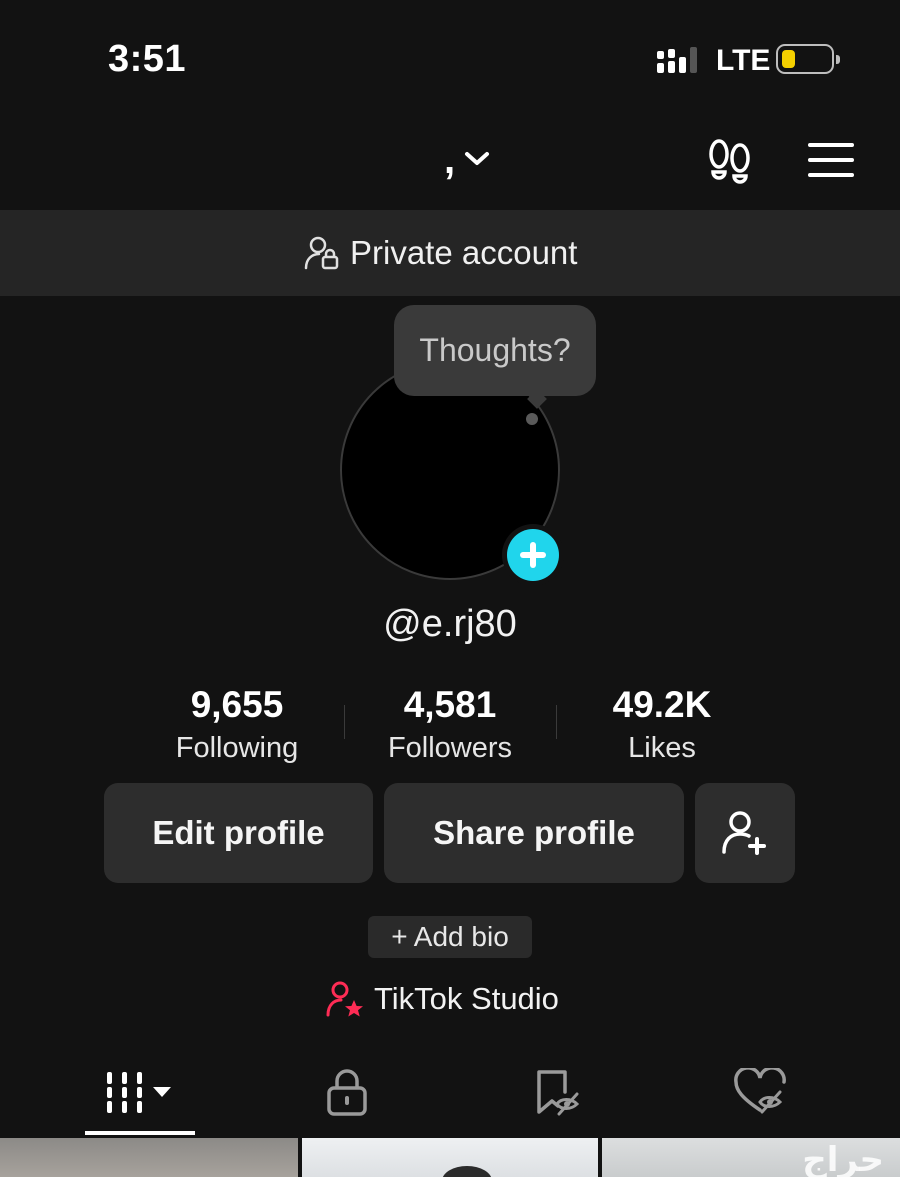 The height and width of the screenshot is (1177, 900). What do you see at coordinates (450, 704) in the screenshot?
I see `followers-count: 4,581` at bounding box center [450, 704].